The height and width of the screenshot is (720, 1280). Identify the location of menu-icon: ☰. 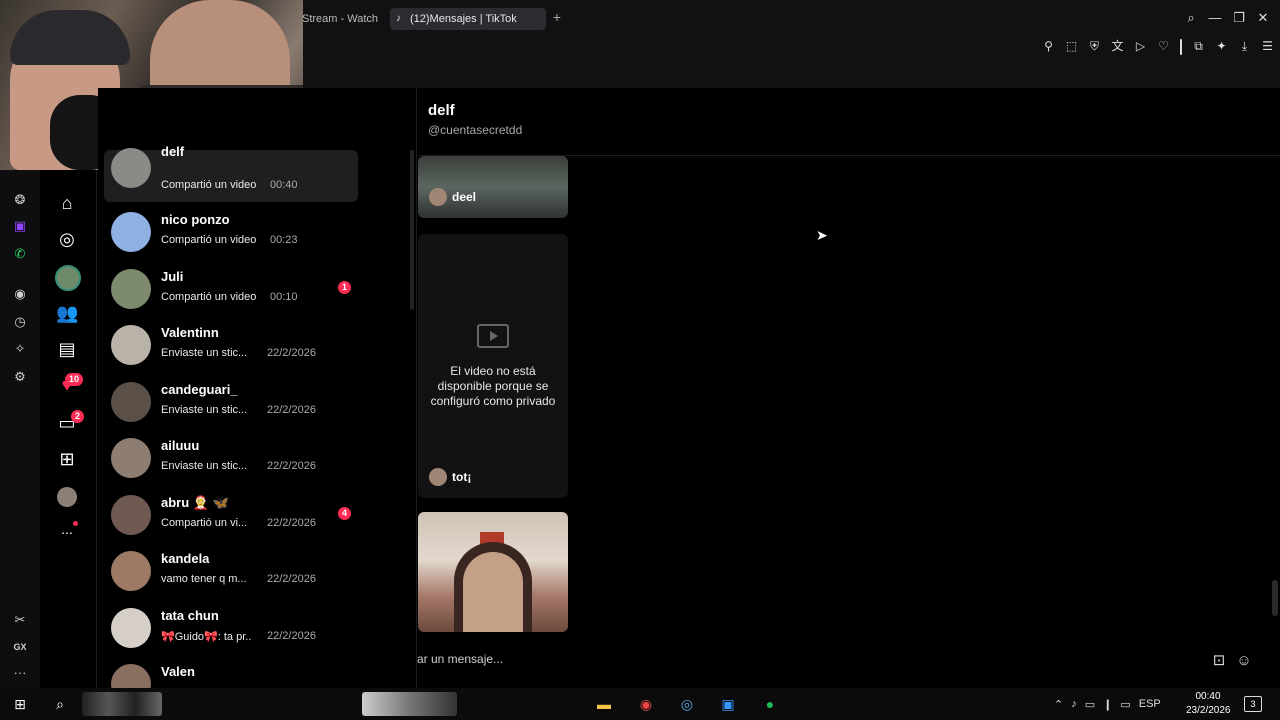
(1267, 46).